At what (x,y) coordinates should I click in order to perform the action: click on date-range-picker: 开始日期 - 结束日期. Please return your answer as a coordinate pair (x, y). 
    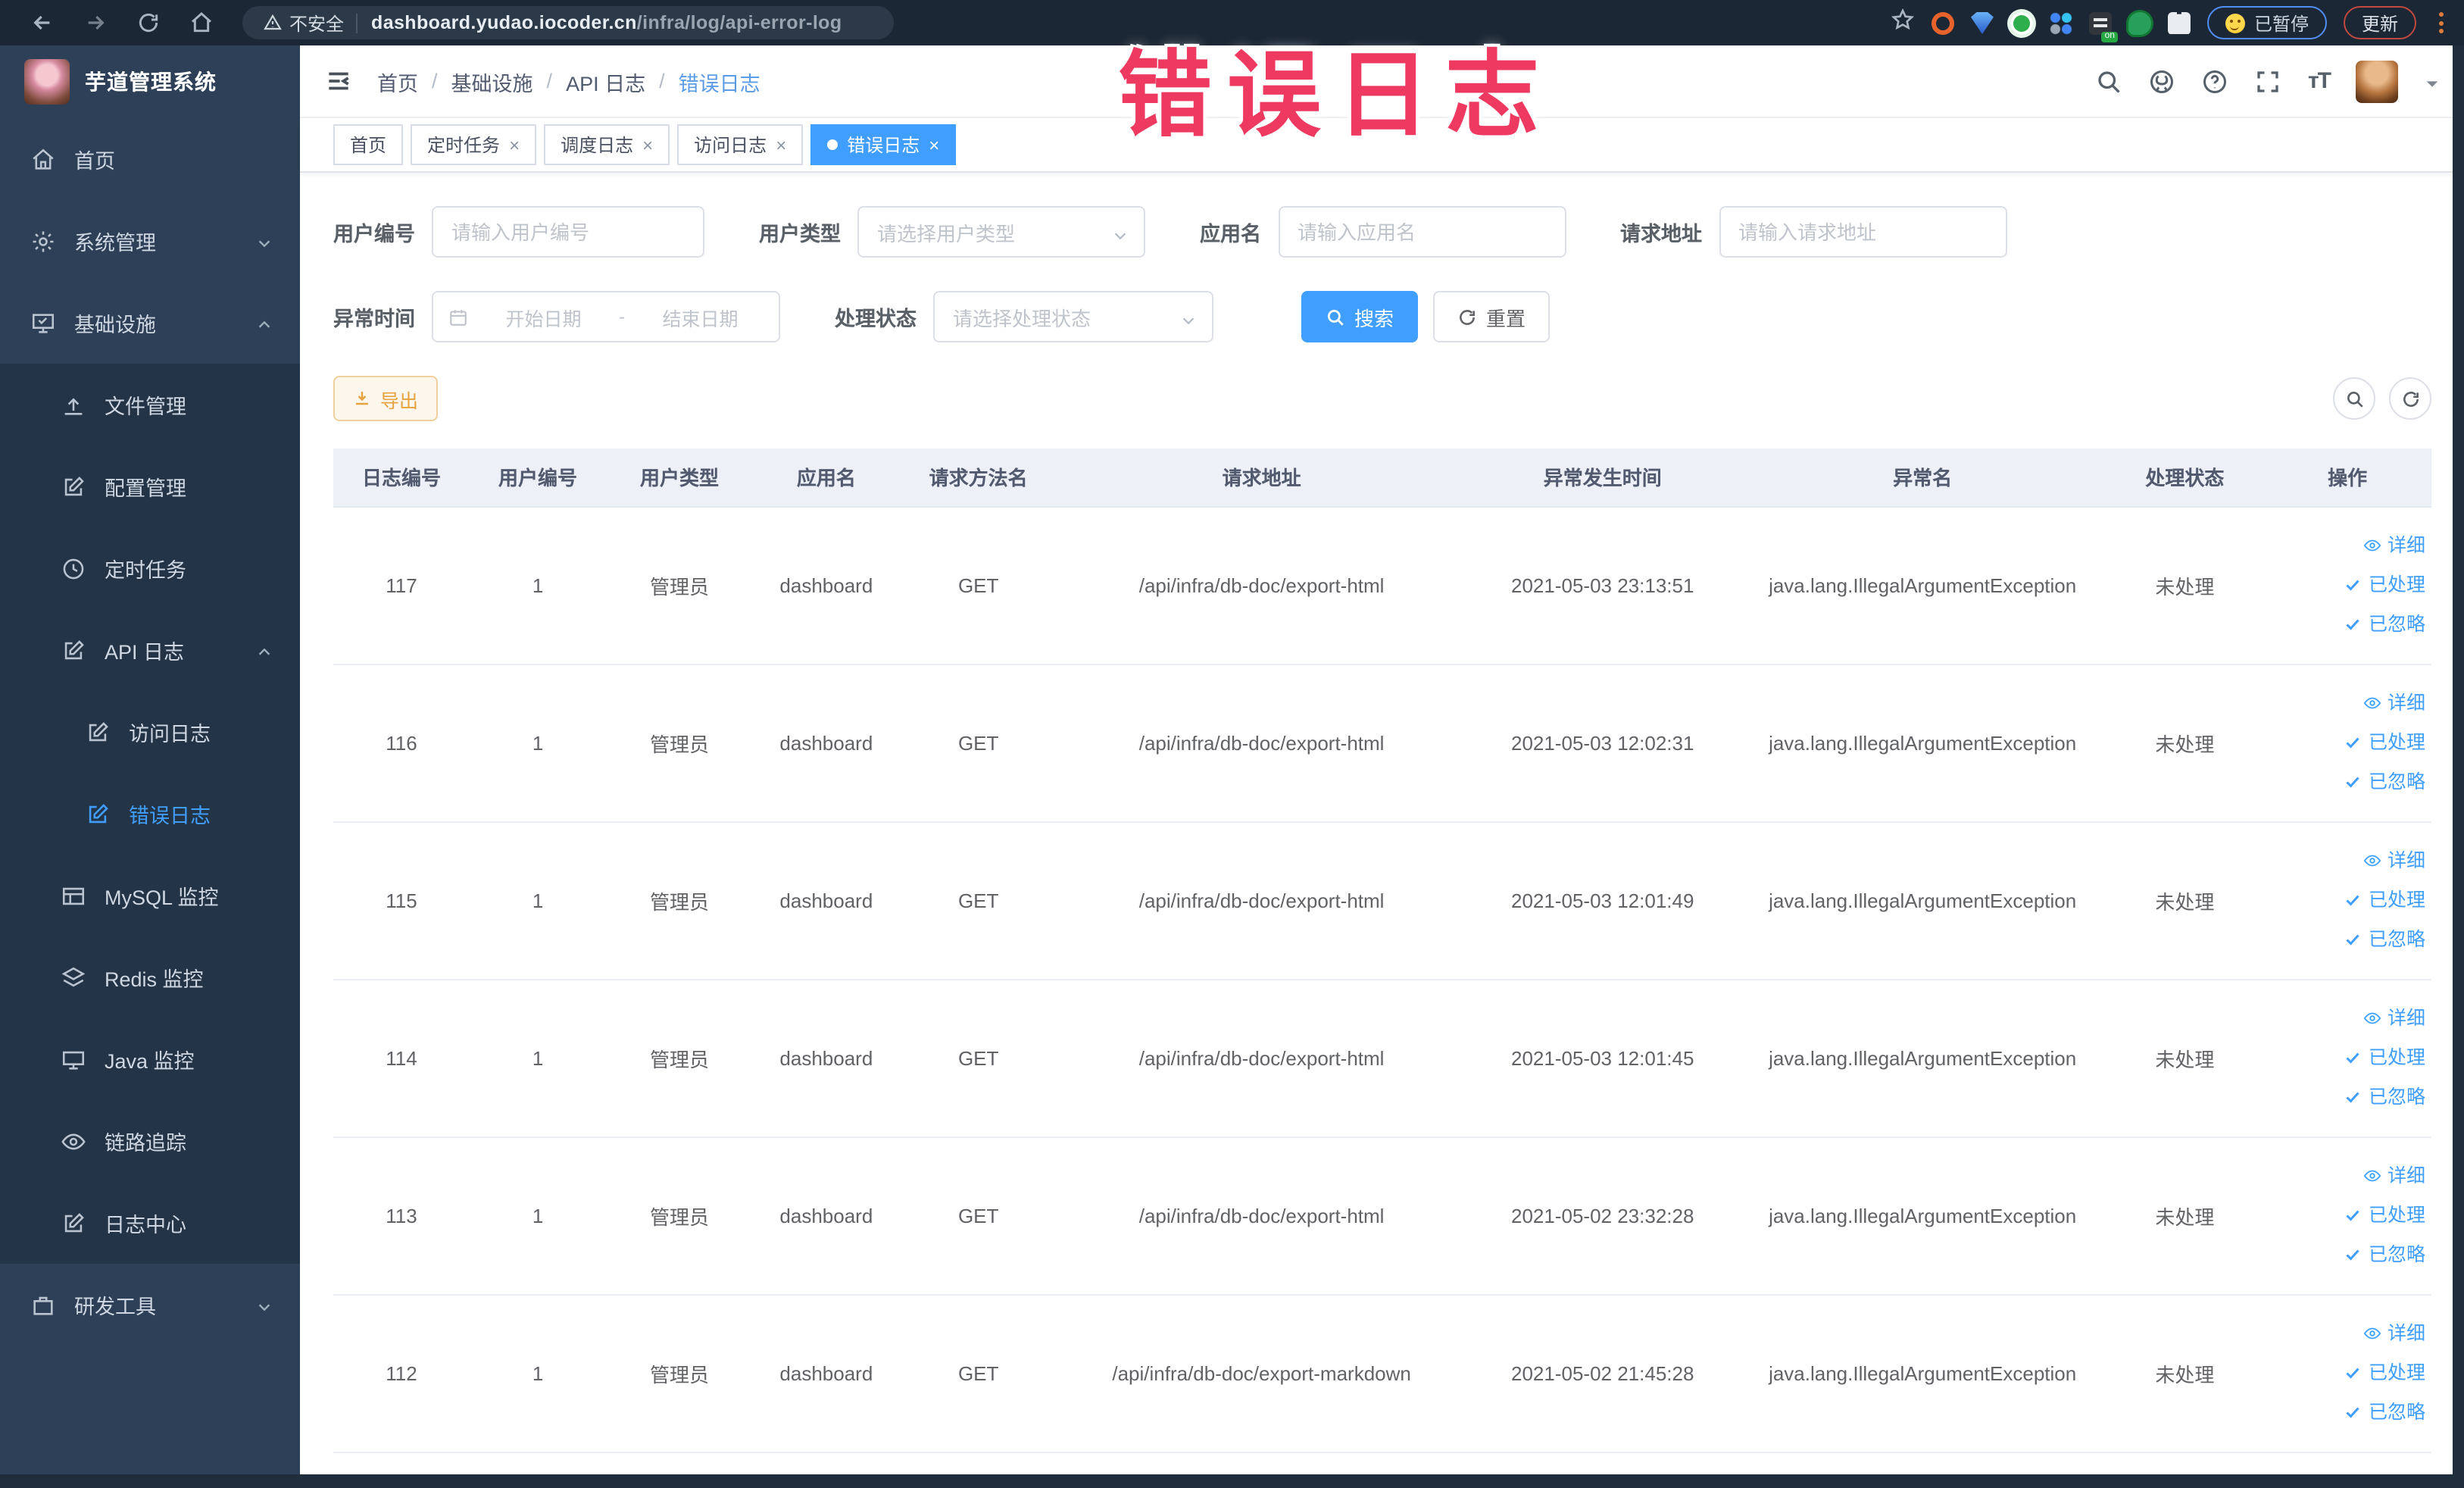
    Looking at the image, I should click on (606, 316).